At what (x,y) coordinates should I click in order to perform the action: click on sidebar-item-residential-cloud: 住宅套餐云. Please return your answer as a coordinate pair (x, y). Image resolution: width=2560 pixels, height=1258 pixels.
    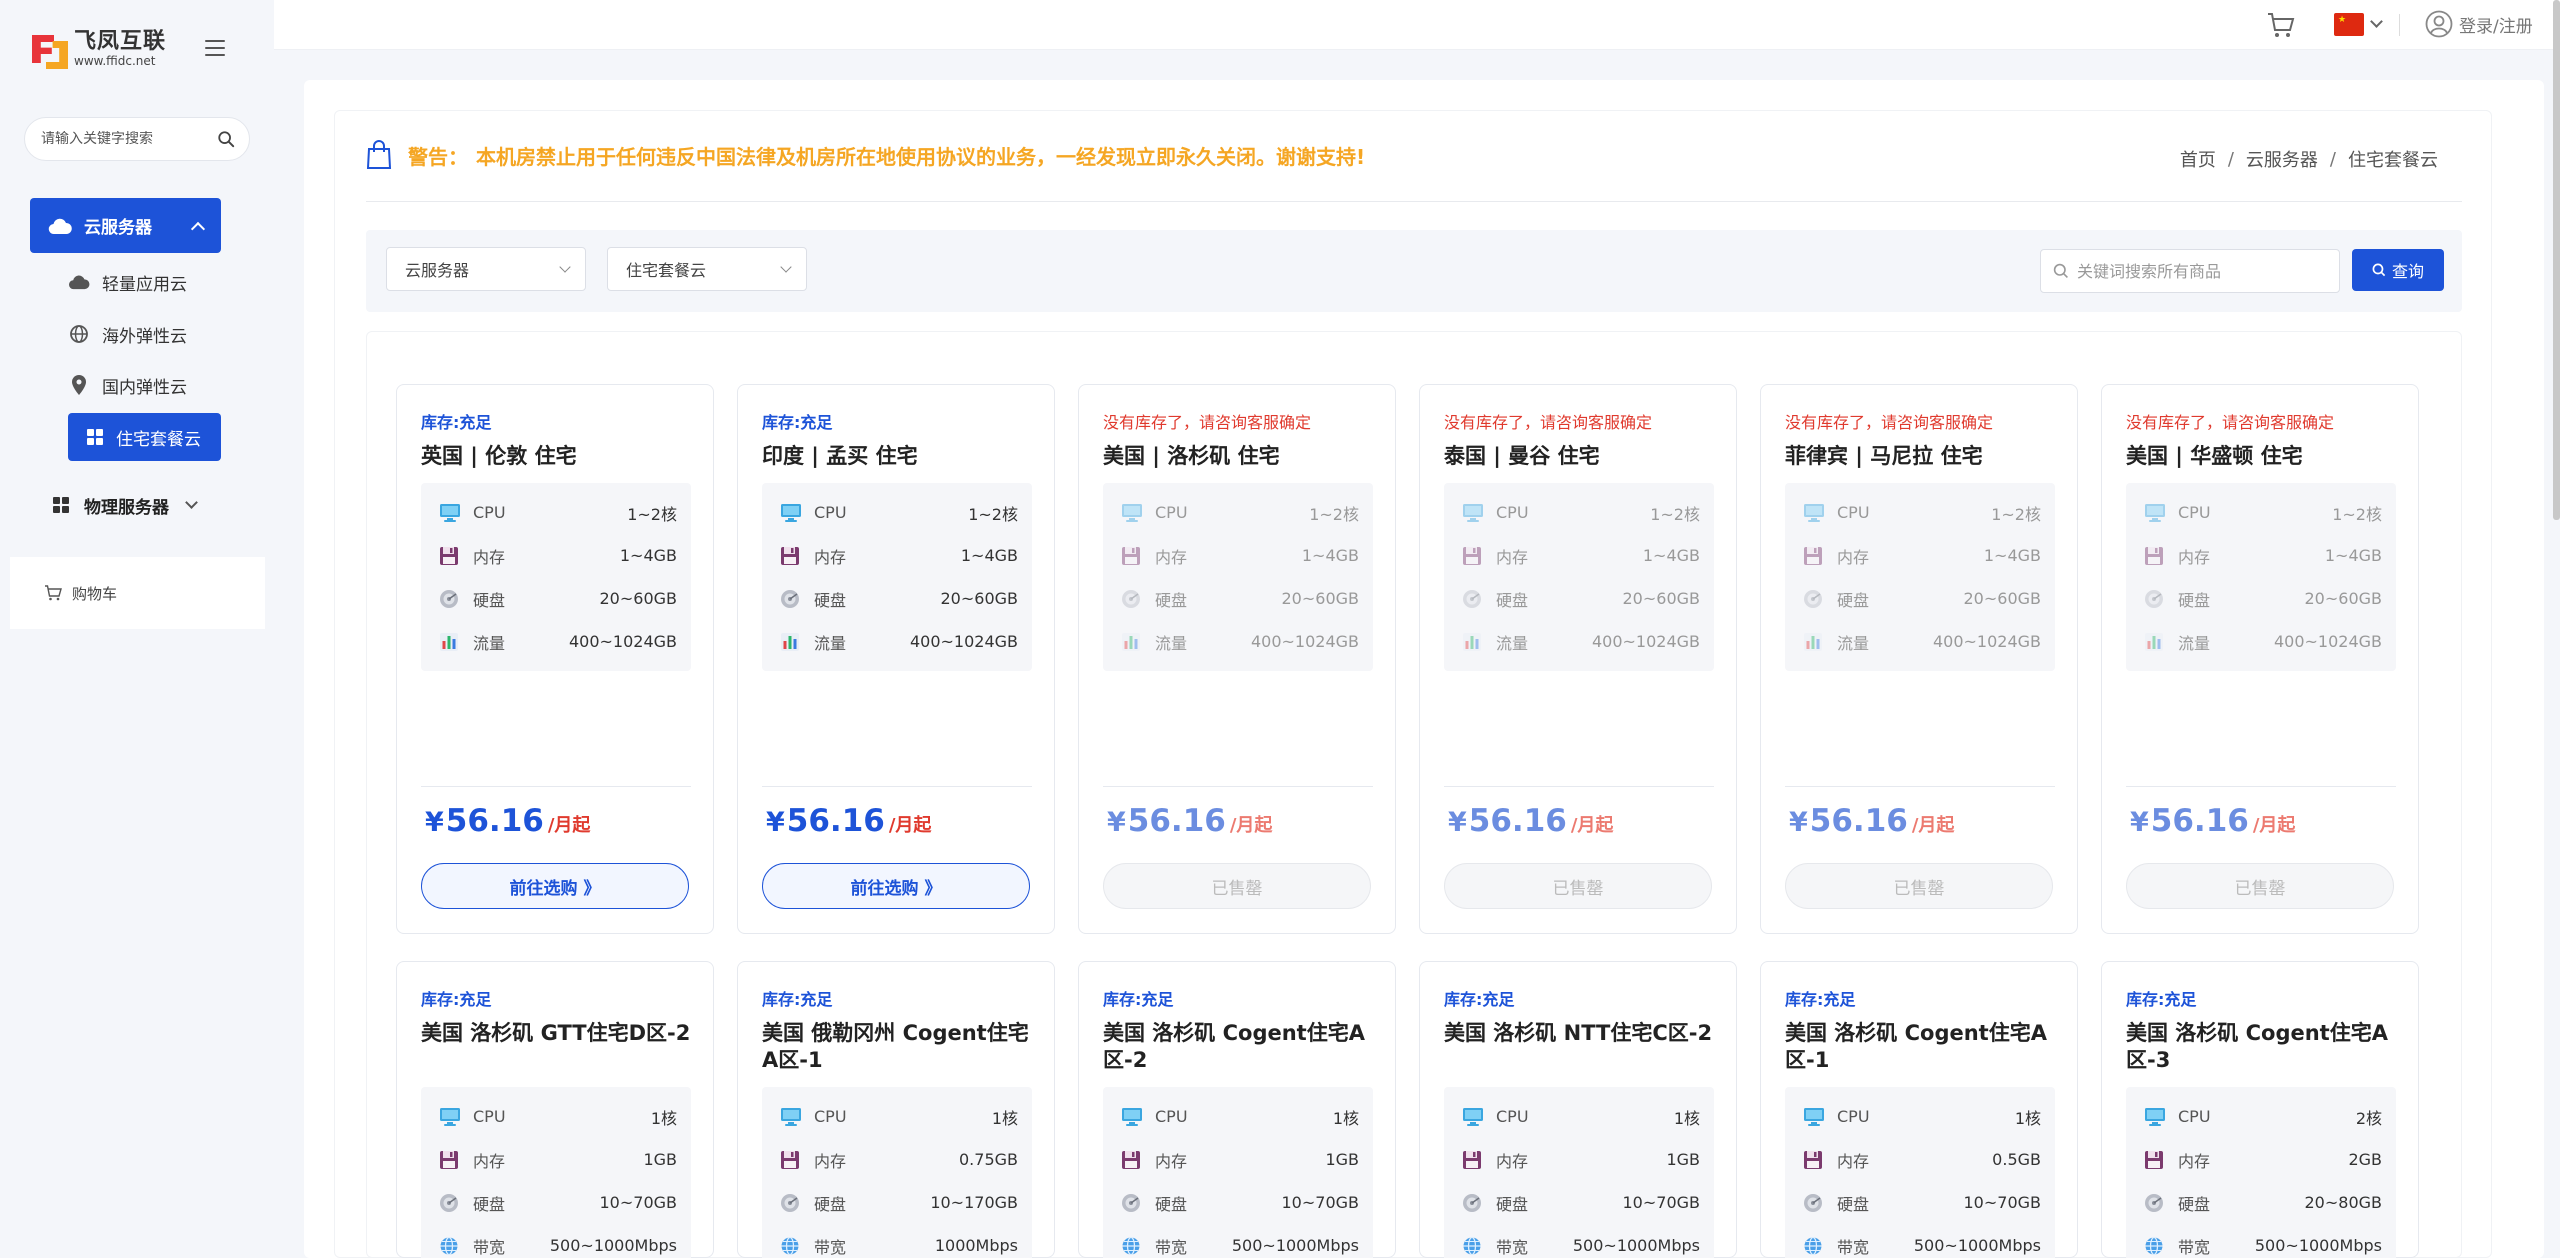
    Looking at the image, I should click on (144, 437).